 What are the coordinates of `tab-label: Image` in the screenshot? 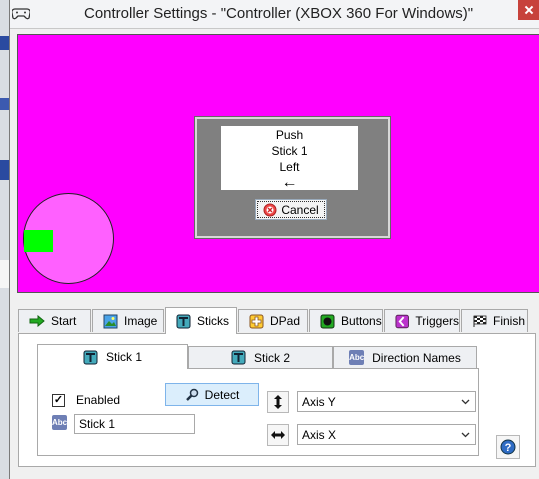 It's located at (141, 321).